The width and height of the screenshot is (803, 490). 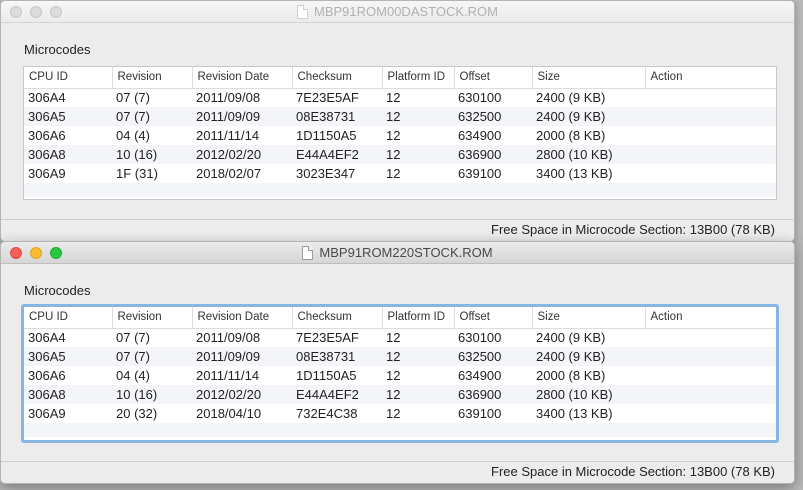 What do you see at coordinates (337, 154) in the screenshot?
I see `cell-checksum: E44A4EF2` at bounding box center [337, 154].